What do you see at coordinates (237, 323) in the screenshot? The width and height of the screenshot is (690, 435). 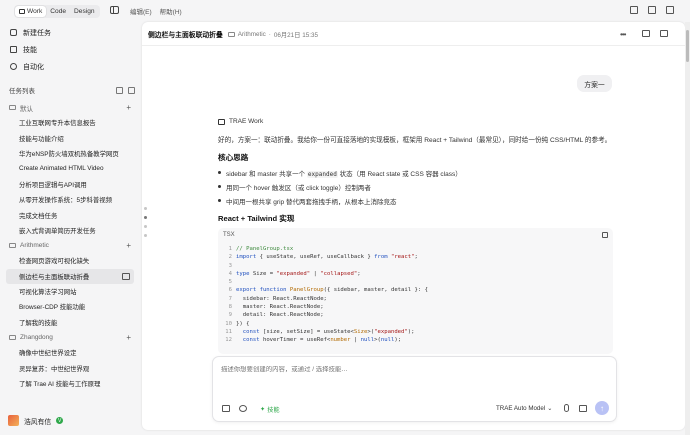 I see `code-line: 10}) {` at bounding box center [237, 323].